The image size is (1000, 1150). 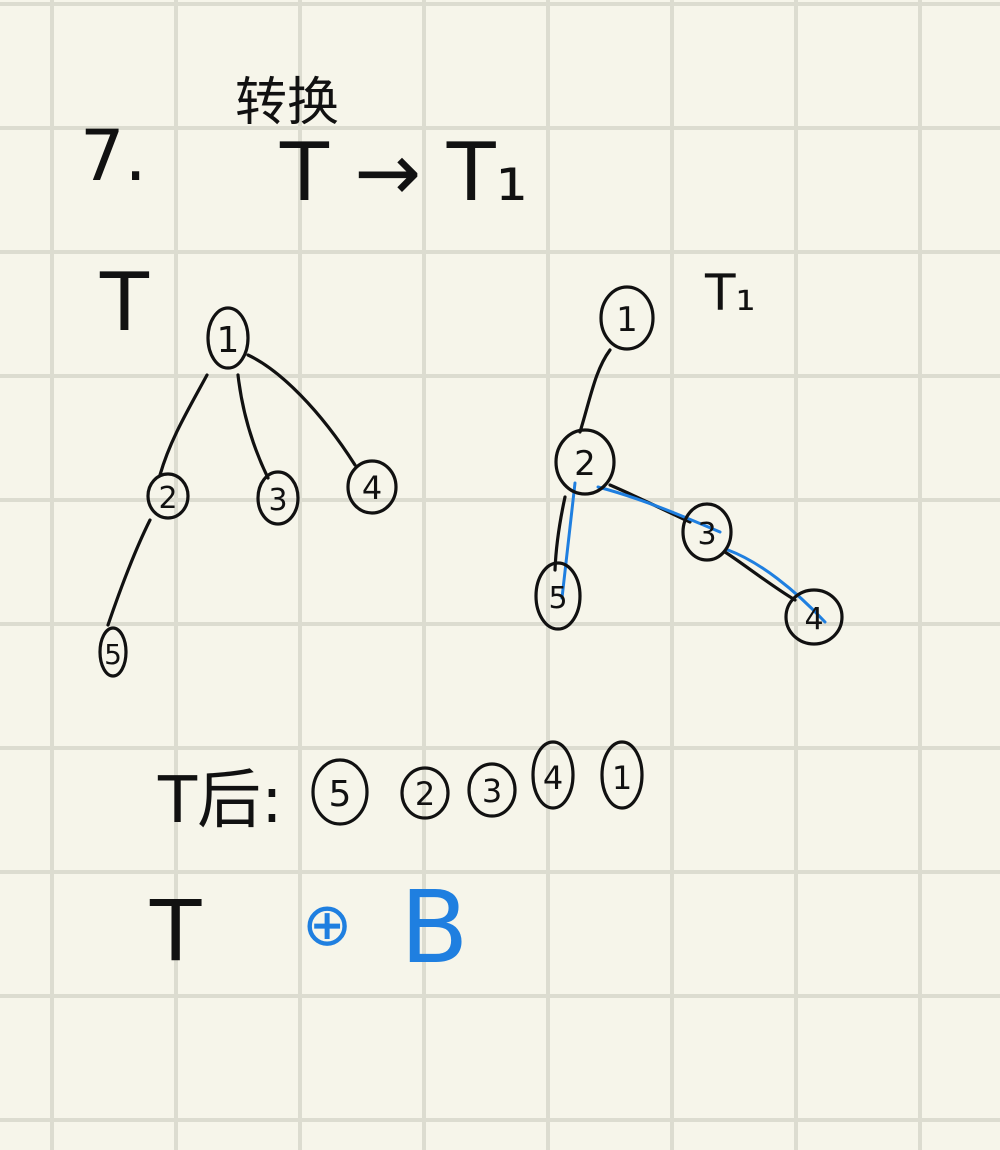 What do you see at coordinates (730, 293) in the screenshot?
I see `tree-t1-label: T₁` at bounding box center [730, 293].